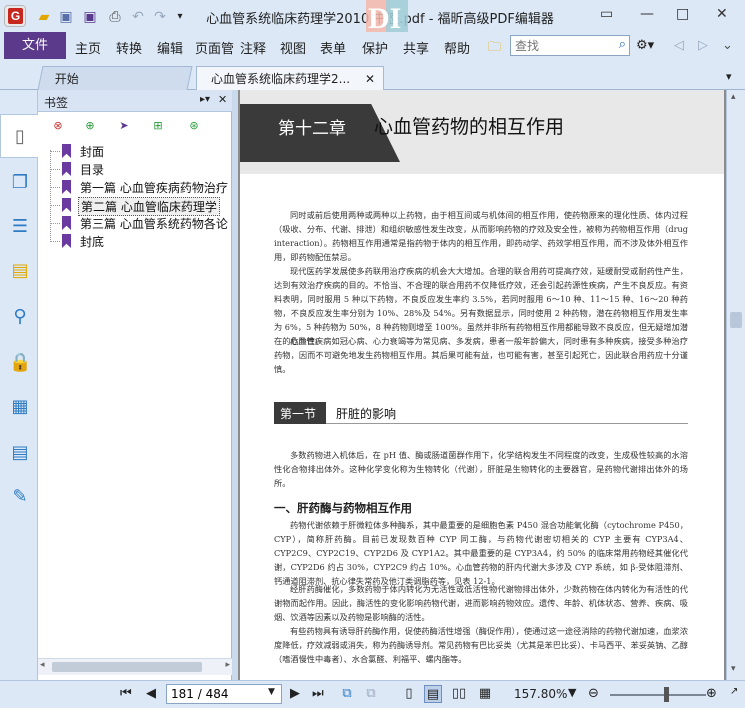 This screenshot has width=745, height=708. Describe the element at coordinates (293, 47) in the screenshot. I see `menu-view: 视图` at that location.